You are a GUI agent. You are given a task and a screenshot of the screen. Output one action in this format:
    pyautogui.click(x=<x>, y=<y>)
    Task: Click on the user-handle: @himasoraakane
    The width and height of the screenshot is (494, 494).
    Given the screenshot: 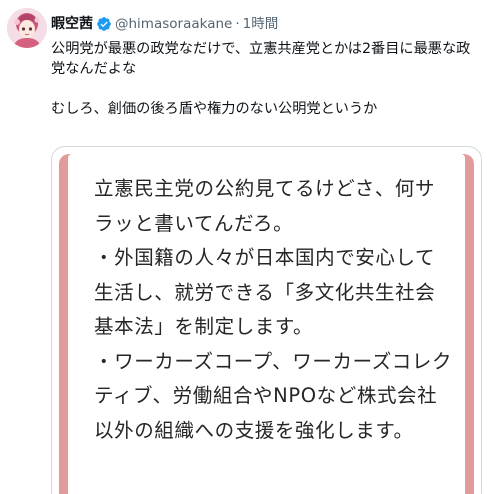 What is the action you would take?
    pyautogui.click(x=173, y=24)
    